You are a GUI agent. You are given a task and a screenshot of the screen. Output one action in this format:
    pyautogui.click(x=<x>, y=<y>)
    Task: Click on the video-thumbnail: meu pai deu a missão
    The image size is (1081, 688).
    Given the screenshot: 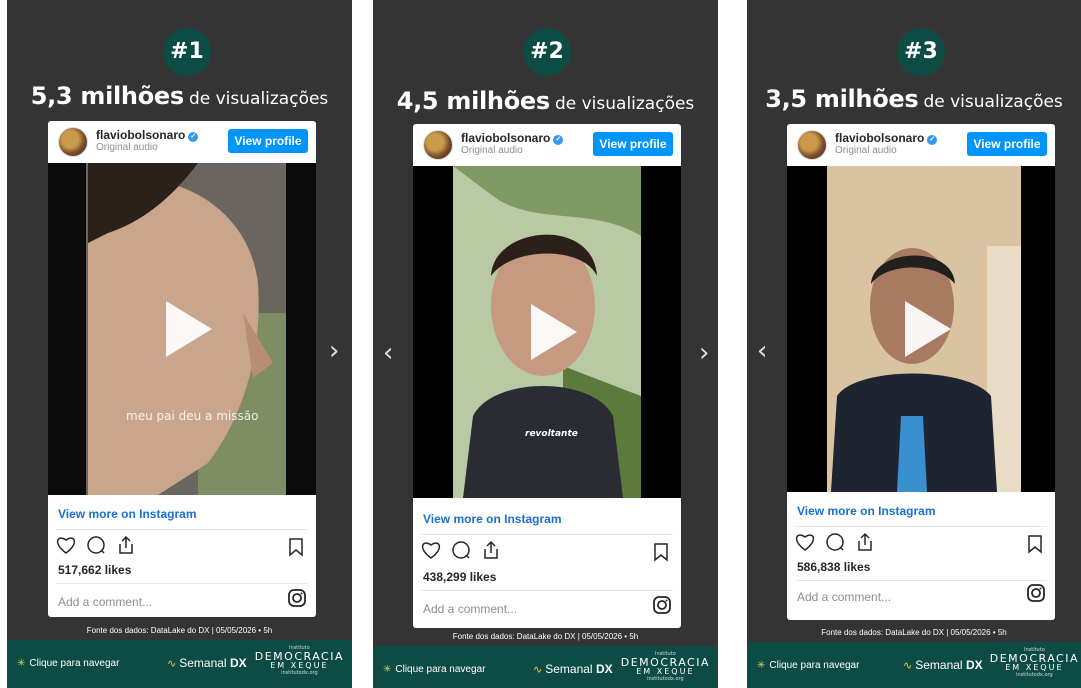 What is the action you would take?
    pyautogui.click(x=182, y=329)
    